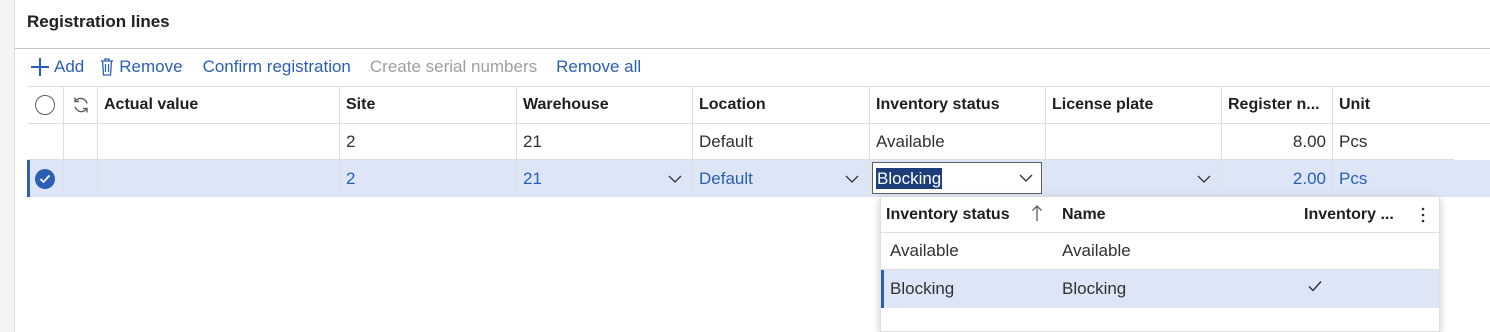 This screenshot has width=1490, height=332. I want to click on column-header-warehouse: Warehouse, so click(605, 105).